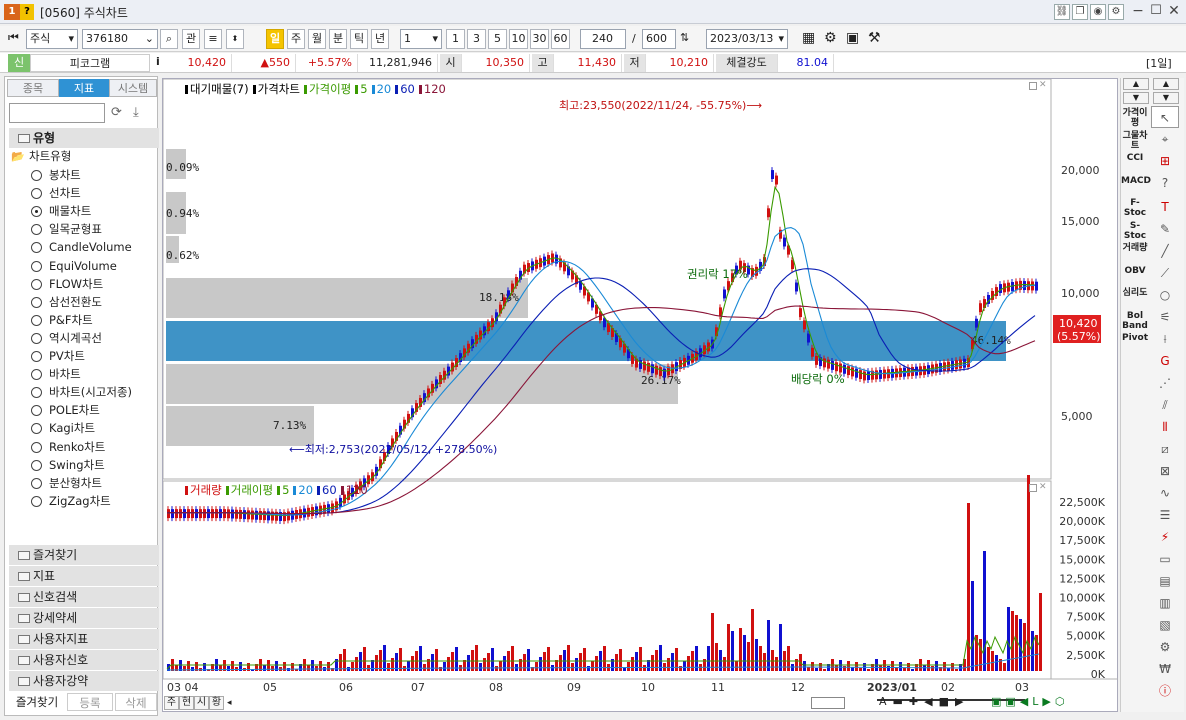  I want to click on bars-icon: ⫴, so click(1165, 427).